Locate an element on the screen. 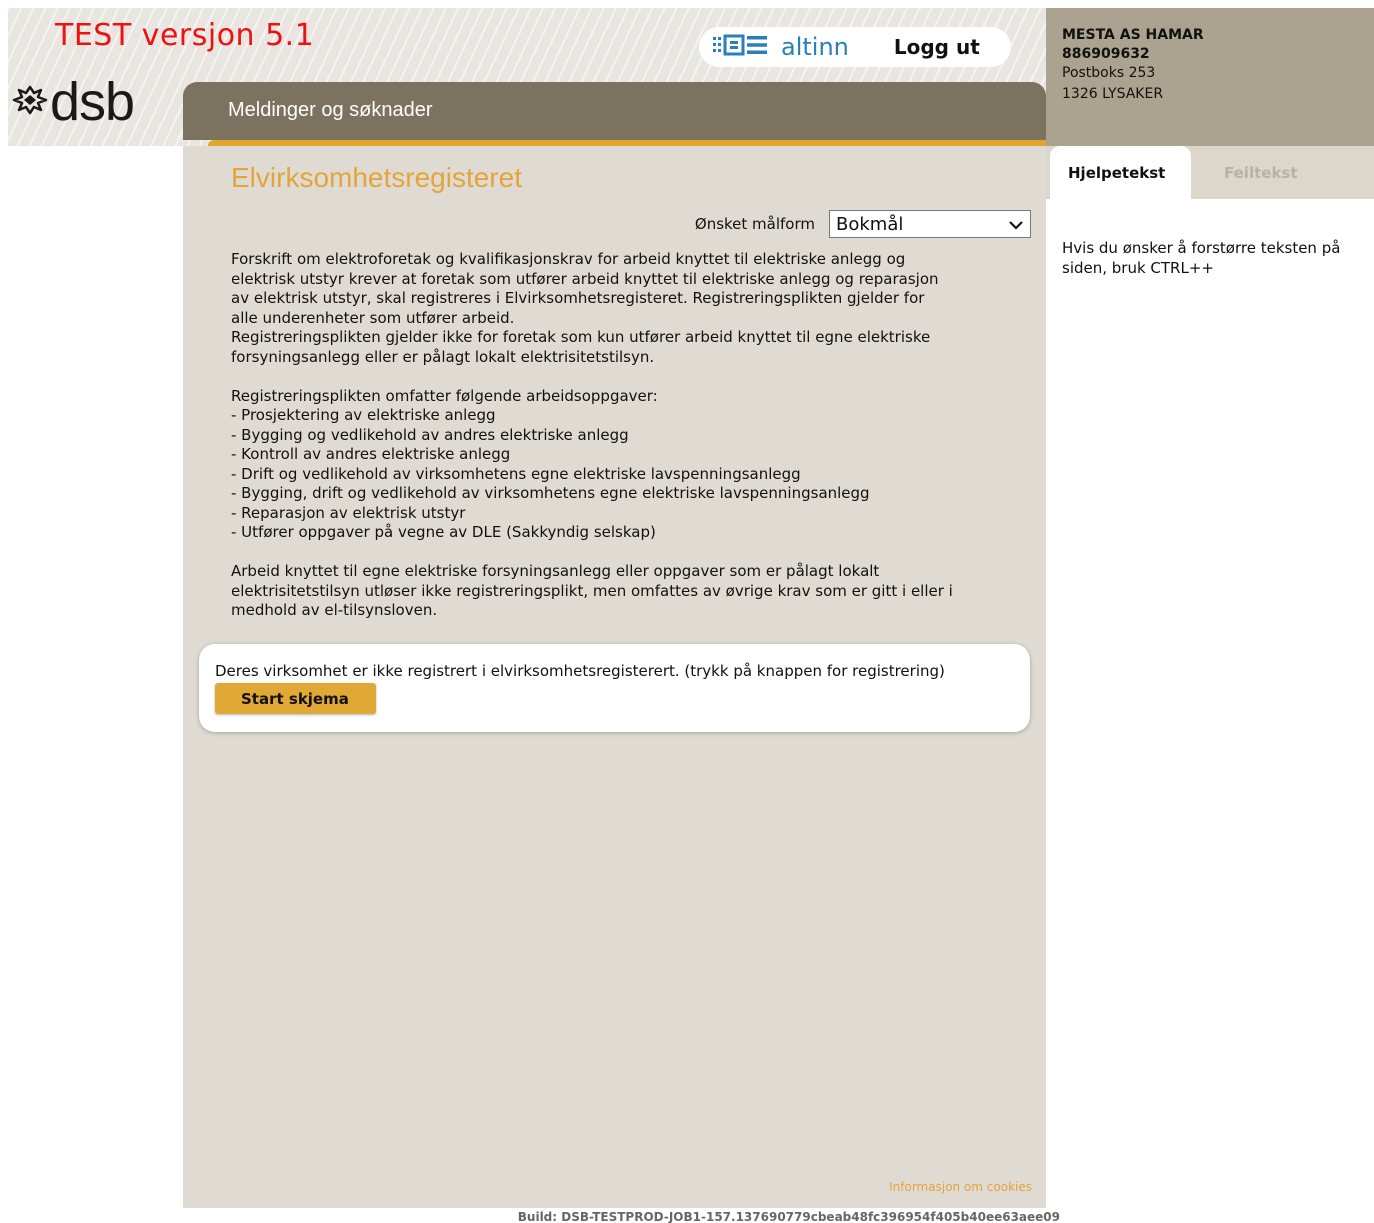 The image size is (1374, 1223). language-row: Ønsket målform Bokmål is located at coordinates (857, 224).